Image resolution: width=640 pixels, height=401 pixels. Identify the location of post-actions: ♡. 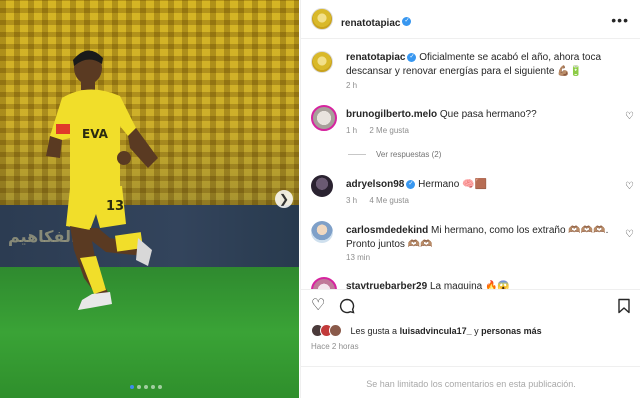
(470, 305).